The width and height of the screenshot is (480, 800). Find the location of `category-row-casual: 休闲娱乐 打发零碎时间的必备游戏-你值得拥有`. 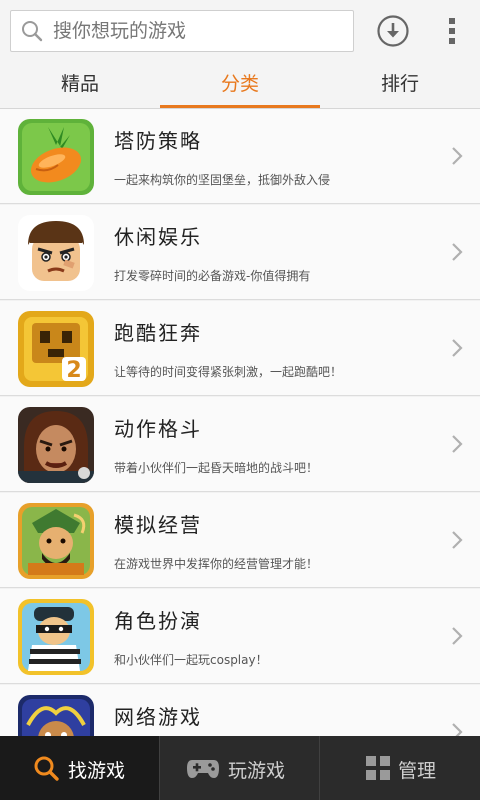

category-row-casual: 休闲娱乐 打发零碎时间的必备游戏-你值得拥有 is located at coordinates (240, 252).